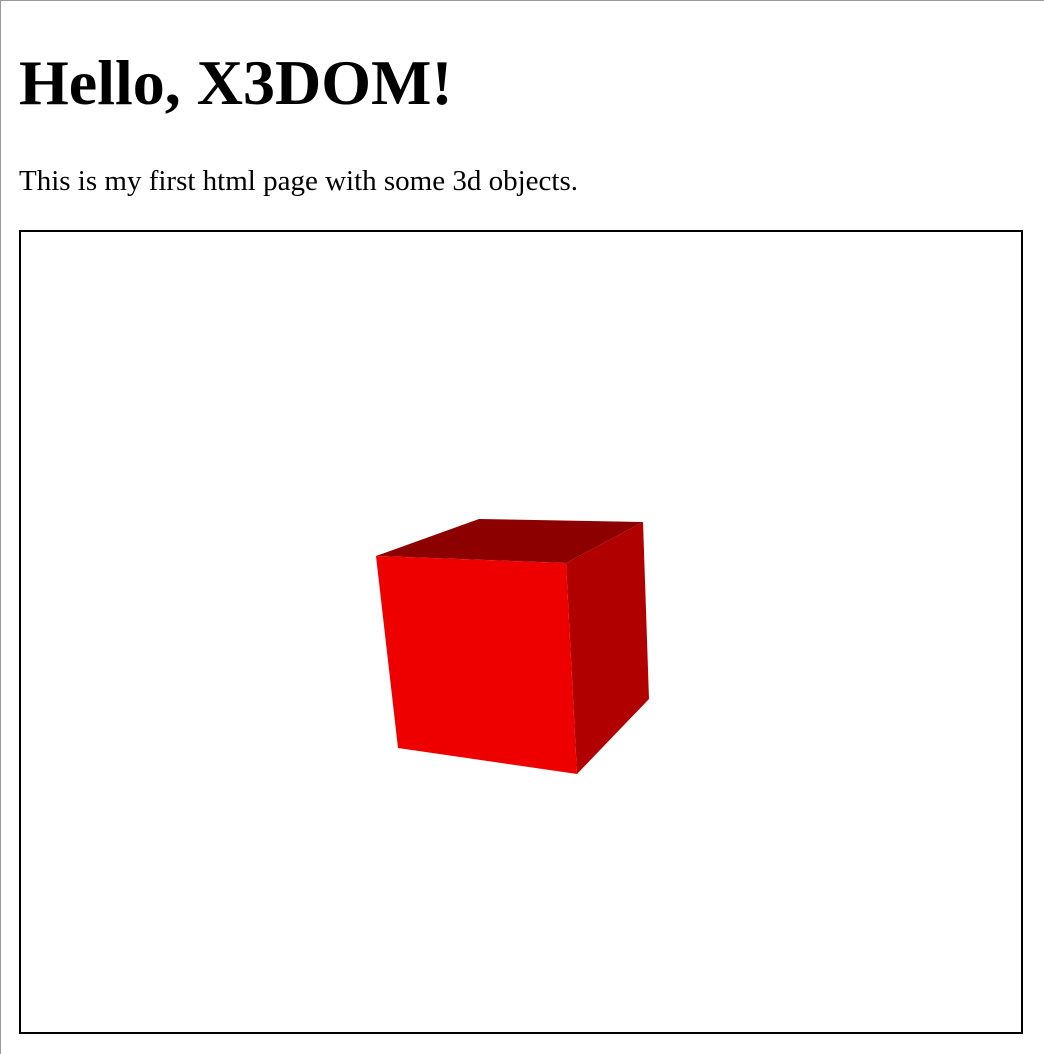 The width and height of the screenshot is (1044, 1054). What do you see at coordinates (476, 665) in the screenshot?
I see `box-front-face` at bounding box center [476, 665].